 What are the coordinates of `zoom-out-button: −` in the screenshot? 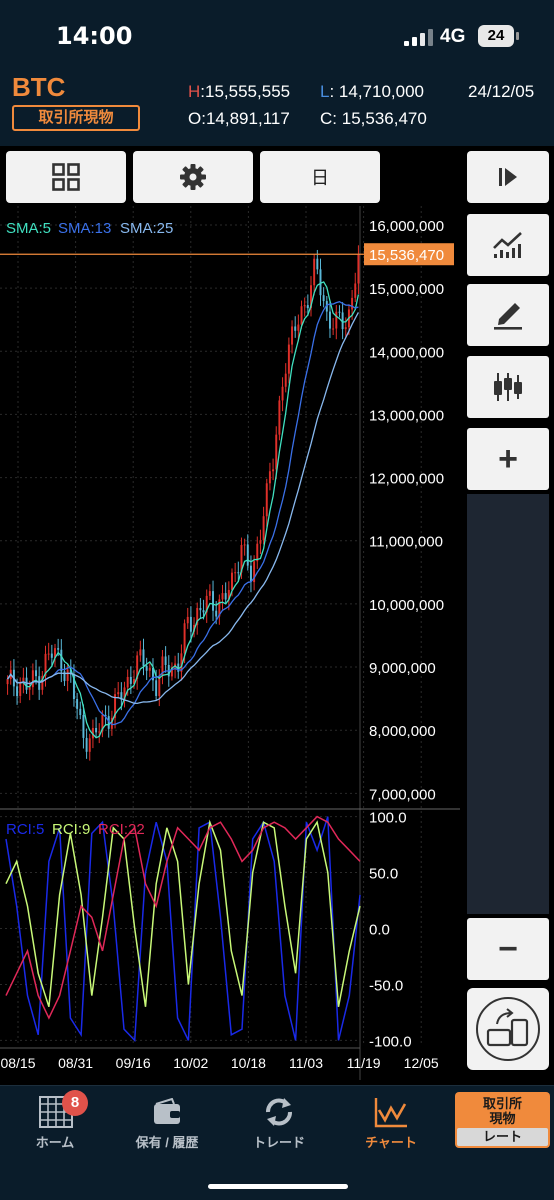 It's located at (508, 949).